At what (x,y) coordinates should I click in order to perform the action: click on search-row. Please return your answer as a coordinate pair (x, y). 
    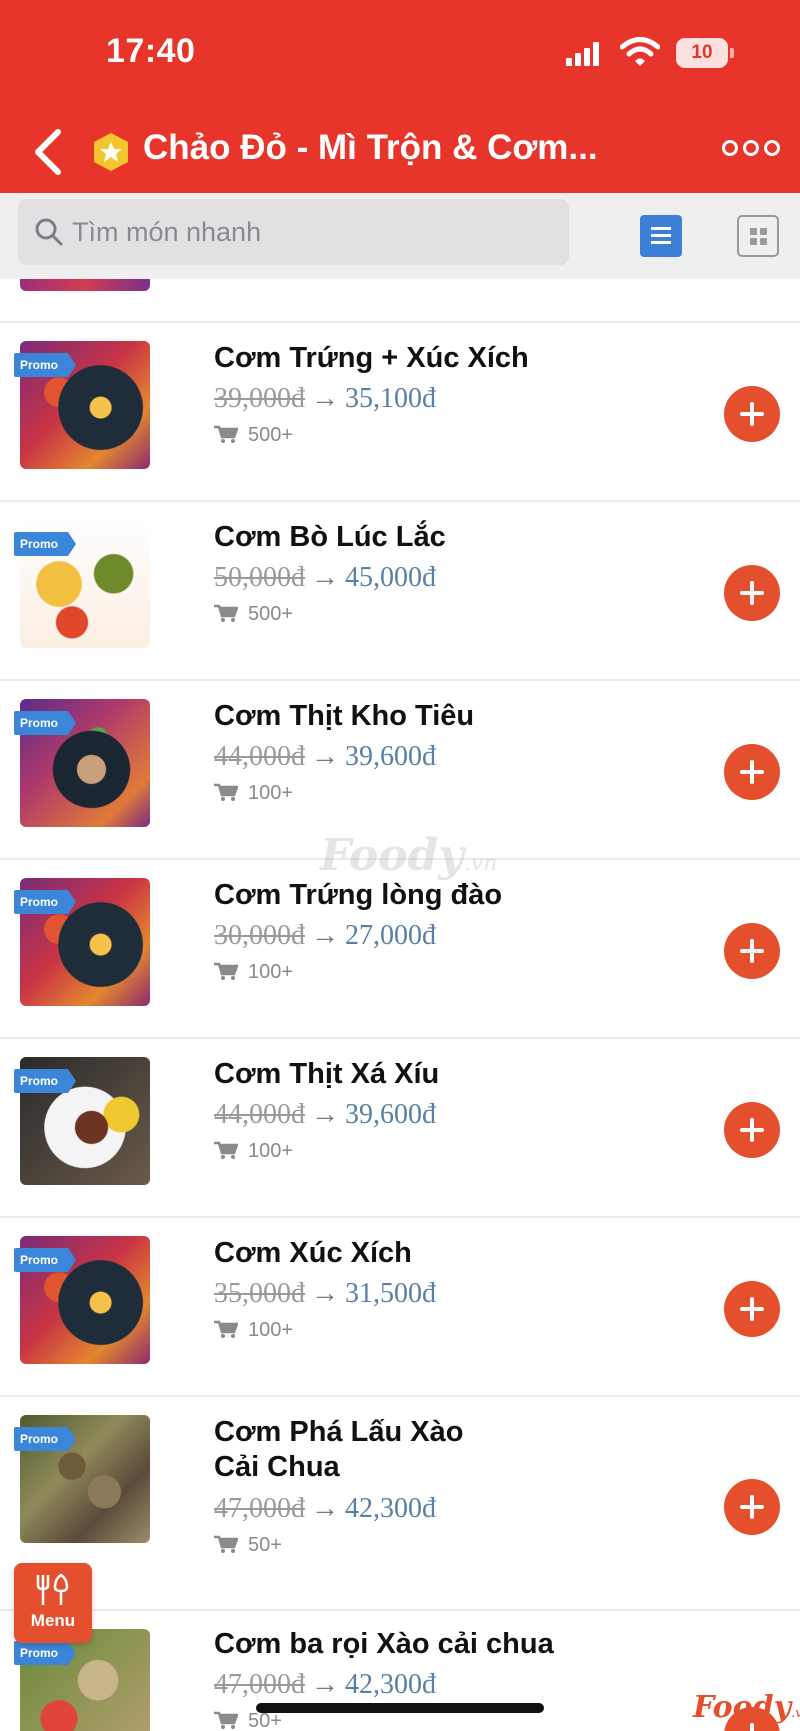
    Looking at the image, I should click on (400, 236).